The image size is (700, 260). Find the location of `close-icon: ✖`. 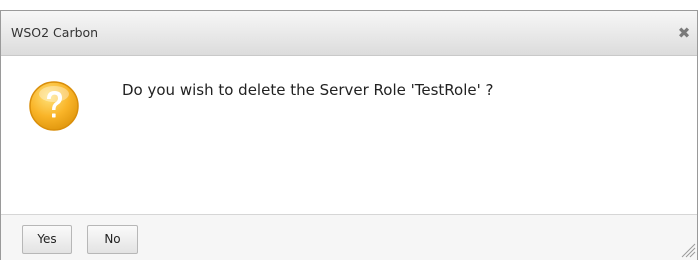

close-icon: ✖ is located at coordinates (684, 33).